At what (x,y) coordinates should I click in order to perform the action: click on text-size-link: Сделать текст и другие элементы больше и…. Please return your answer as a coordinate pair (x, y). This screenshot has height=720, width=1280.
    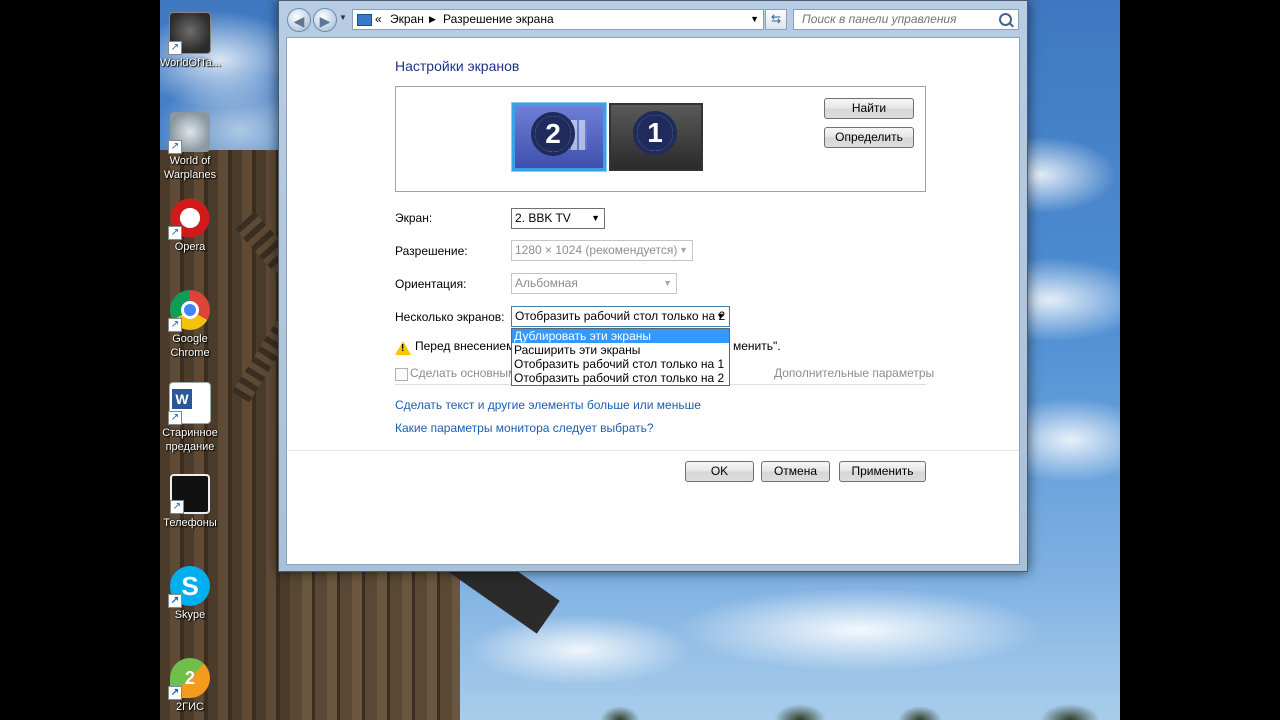
    Looking at the image, I should click on (548, 405).